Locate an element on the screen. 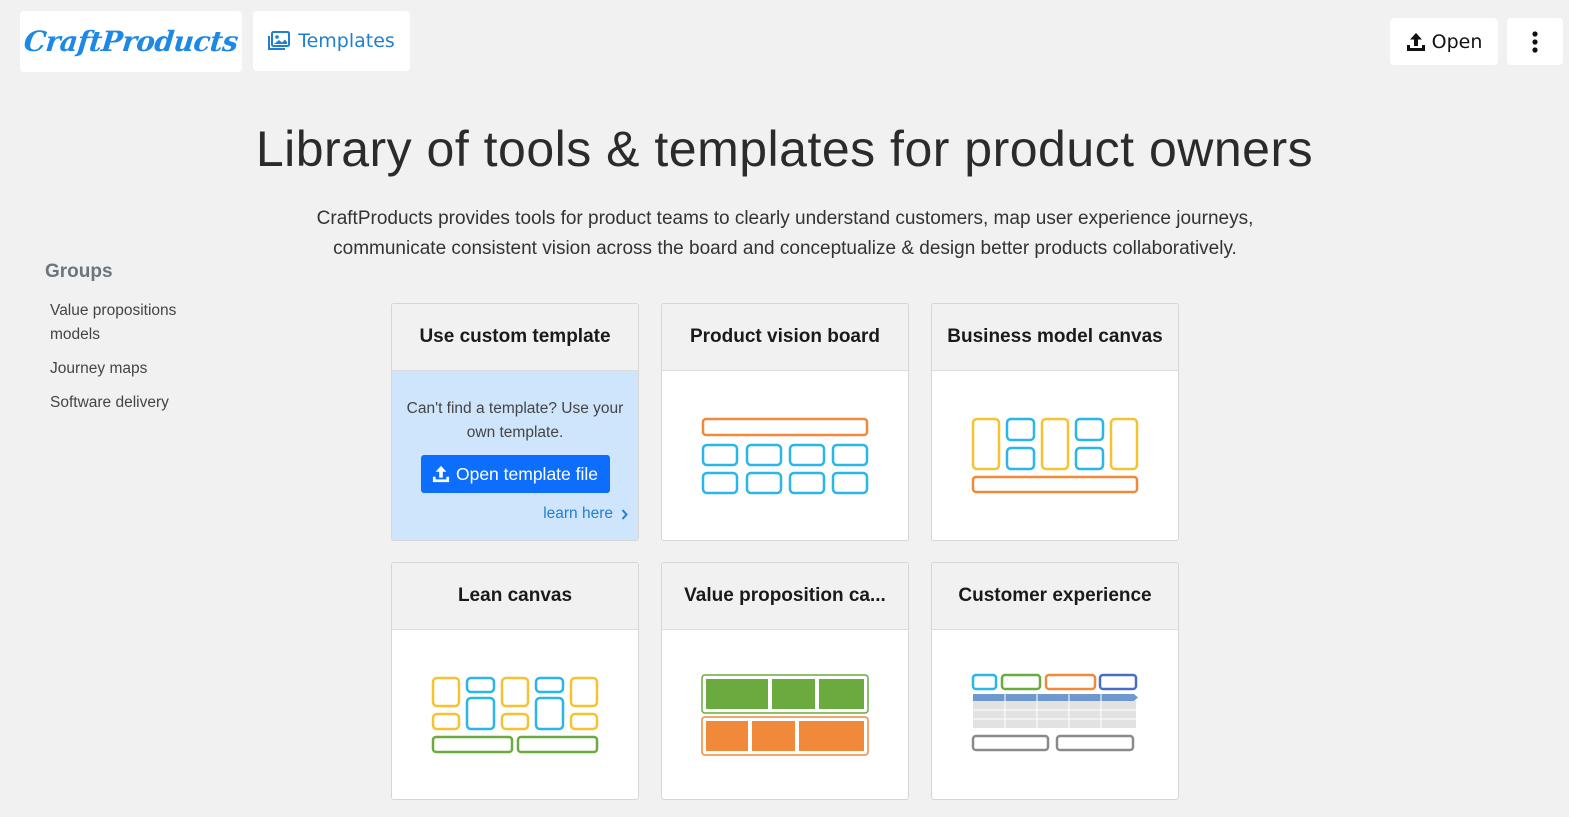 This screenshot has width=1569, height=817. templates-nav-button: Templates is located at coordinates (331, 41).